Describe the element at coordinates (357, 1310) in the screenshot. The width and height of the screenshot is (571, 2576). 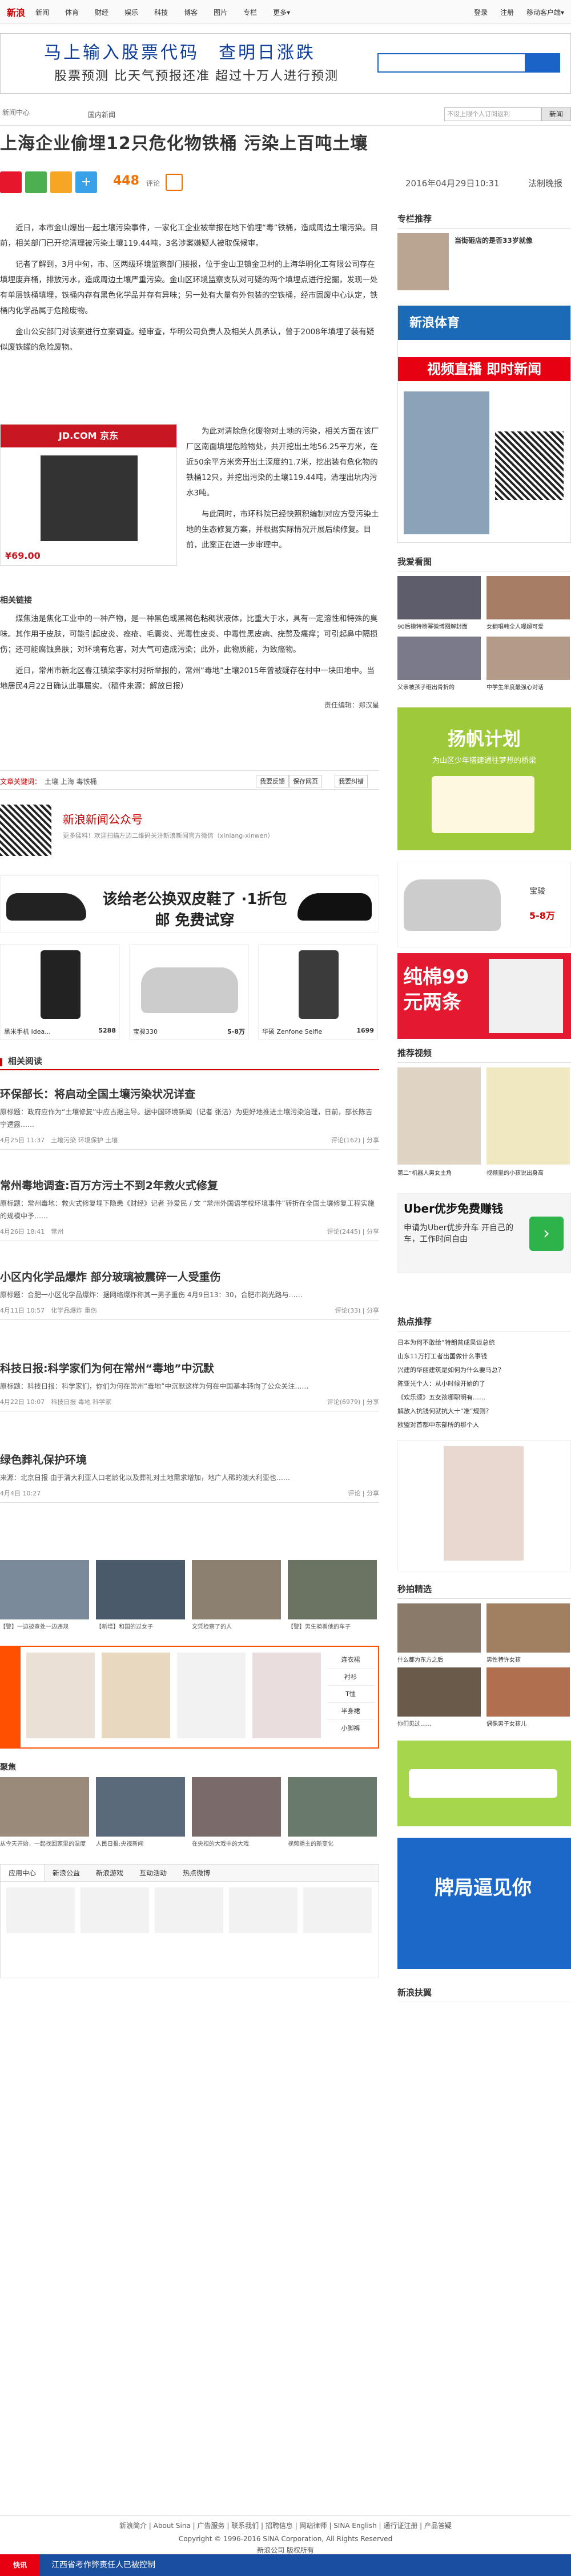
I see `related-count: 评论(33) | 分享` at that location.